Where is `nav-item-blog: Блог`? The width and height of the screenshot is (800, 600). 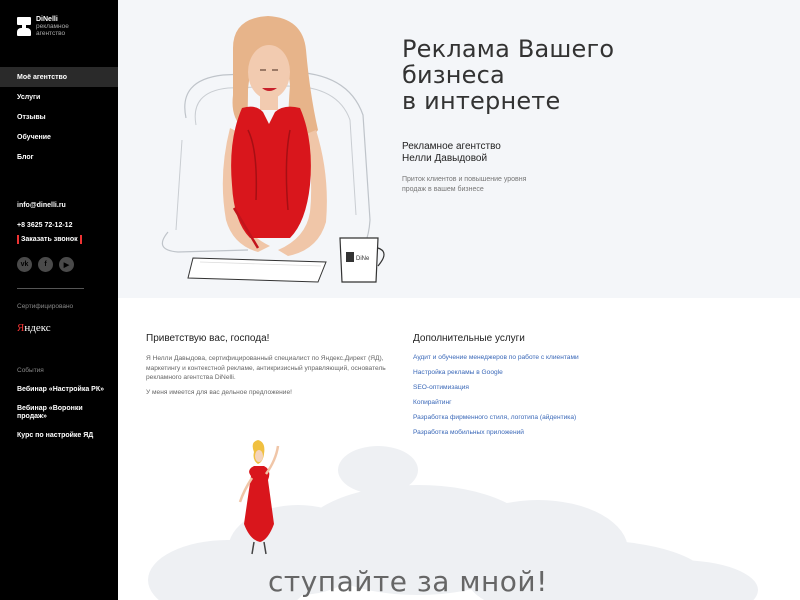
nav-item-blog: Блог is located at coordinates (59, 157).